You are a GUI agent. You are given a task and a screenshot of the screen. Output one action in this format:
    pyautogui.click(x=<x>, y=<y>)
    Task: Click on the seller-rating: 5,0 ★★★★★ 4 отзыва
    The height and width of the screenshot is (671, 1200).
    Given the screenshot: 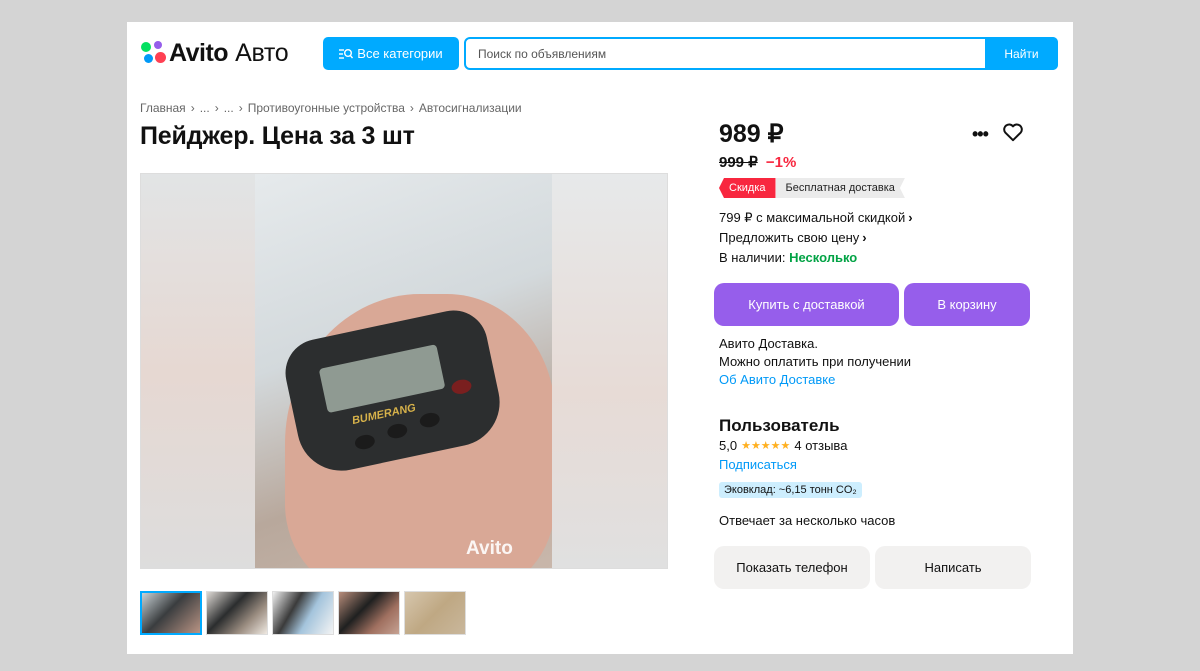 What is the action you would take?
    pyautogui.click(x=783, y=445)
    